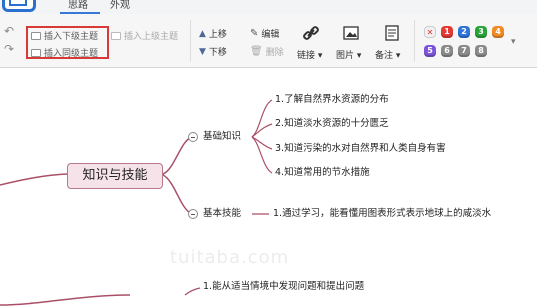 The width and height of the screenshot is (537, 306). I want to click on trash-icon: 🗑, so click(256, 51).